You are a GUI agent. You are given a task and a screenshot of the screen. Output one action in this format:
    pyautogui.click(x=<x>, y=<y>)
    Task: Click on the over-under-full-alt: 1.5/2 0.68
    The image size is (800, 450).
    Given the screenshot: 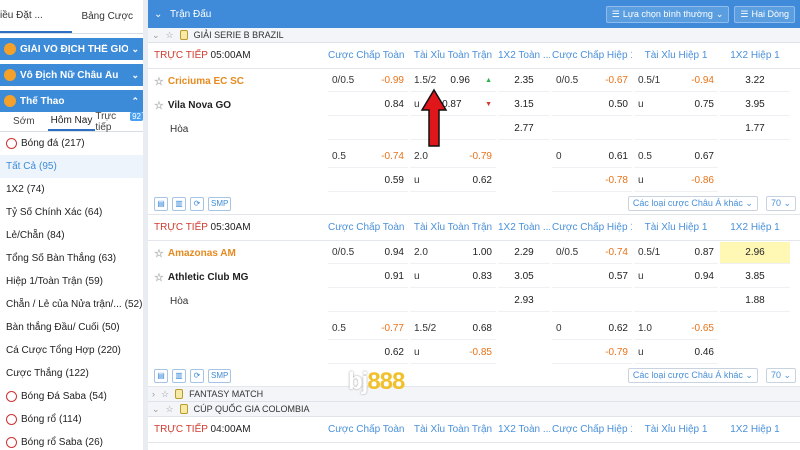 What is the action you would take?
    pyautogui.click(x=453, y=329)
    